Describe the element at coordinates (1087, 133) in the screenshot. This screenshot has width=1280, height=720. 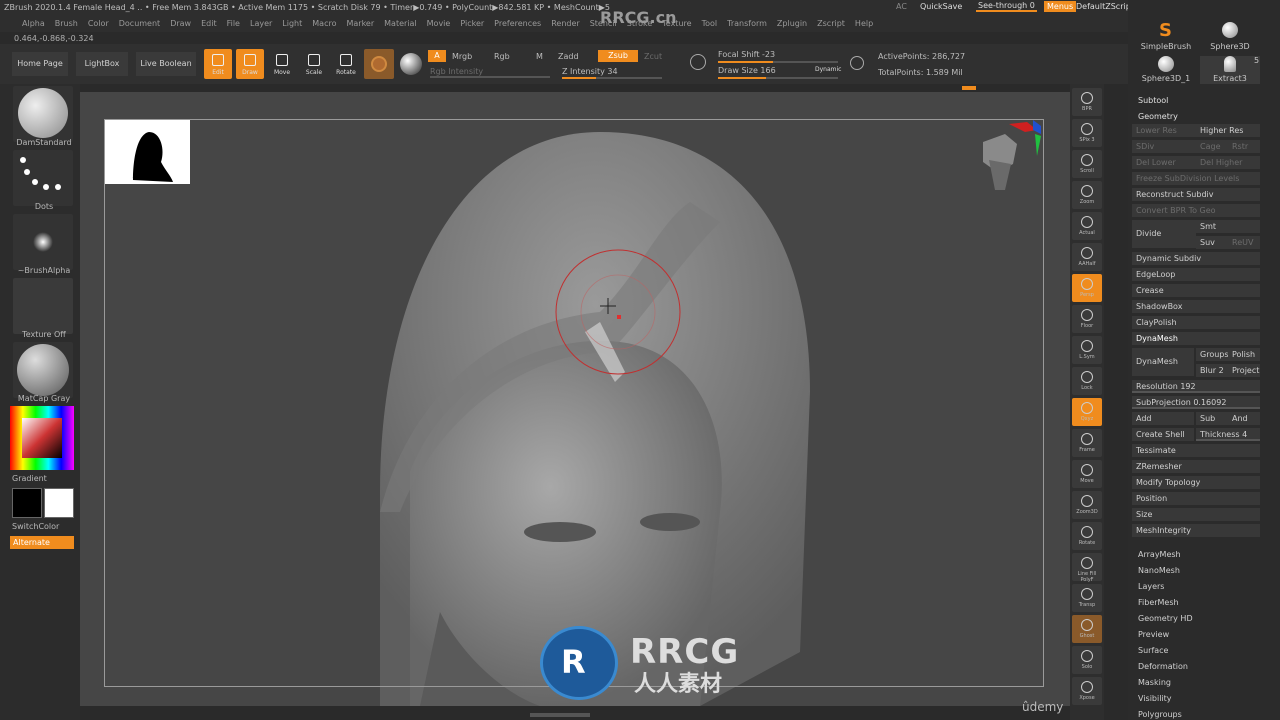
I see `shelf-spix-button: SPix 3` at that location.